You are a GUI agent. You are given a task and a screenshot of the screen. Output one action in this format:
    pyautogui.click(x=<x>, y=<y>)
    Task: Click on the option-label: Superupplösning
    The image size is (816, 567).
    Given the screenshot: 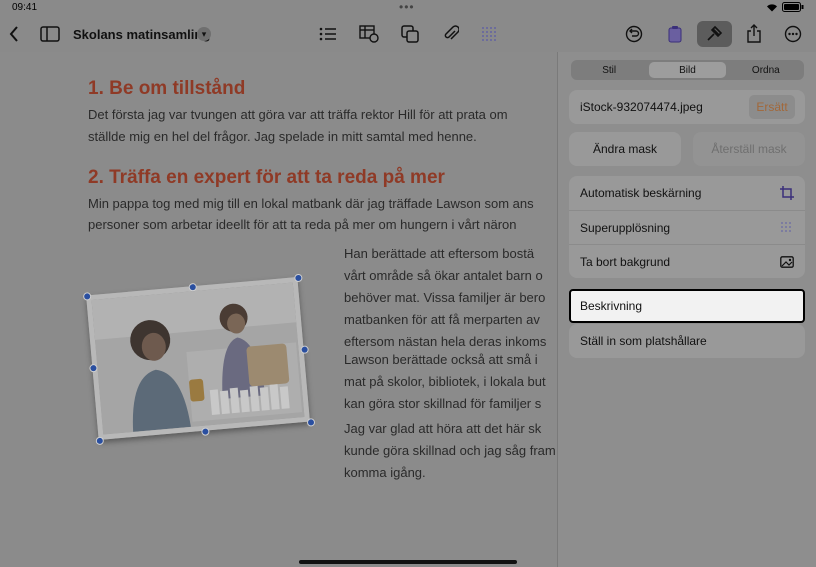 What is the action you would take?
    pyautogui.click(x=625, y=227)
    